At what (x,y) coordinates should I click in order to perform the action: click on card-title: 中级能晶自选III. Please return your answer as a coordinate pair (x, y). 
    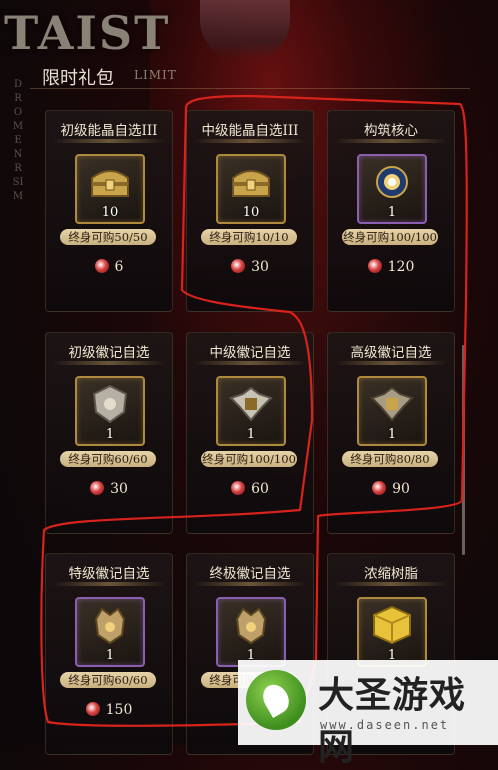
    Looking at the image, I should click on (250, 131).